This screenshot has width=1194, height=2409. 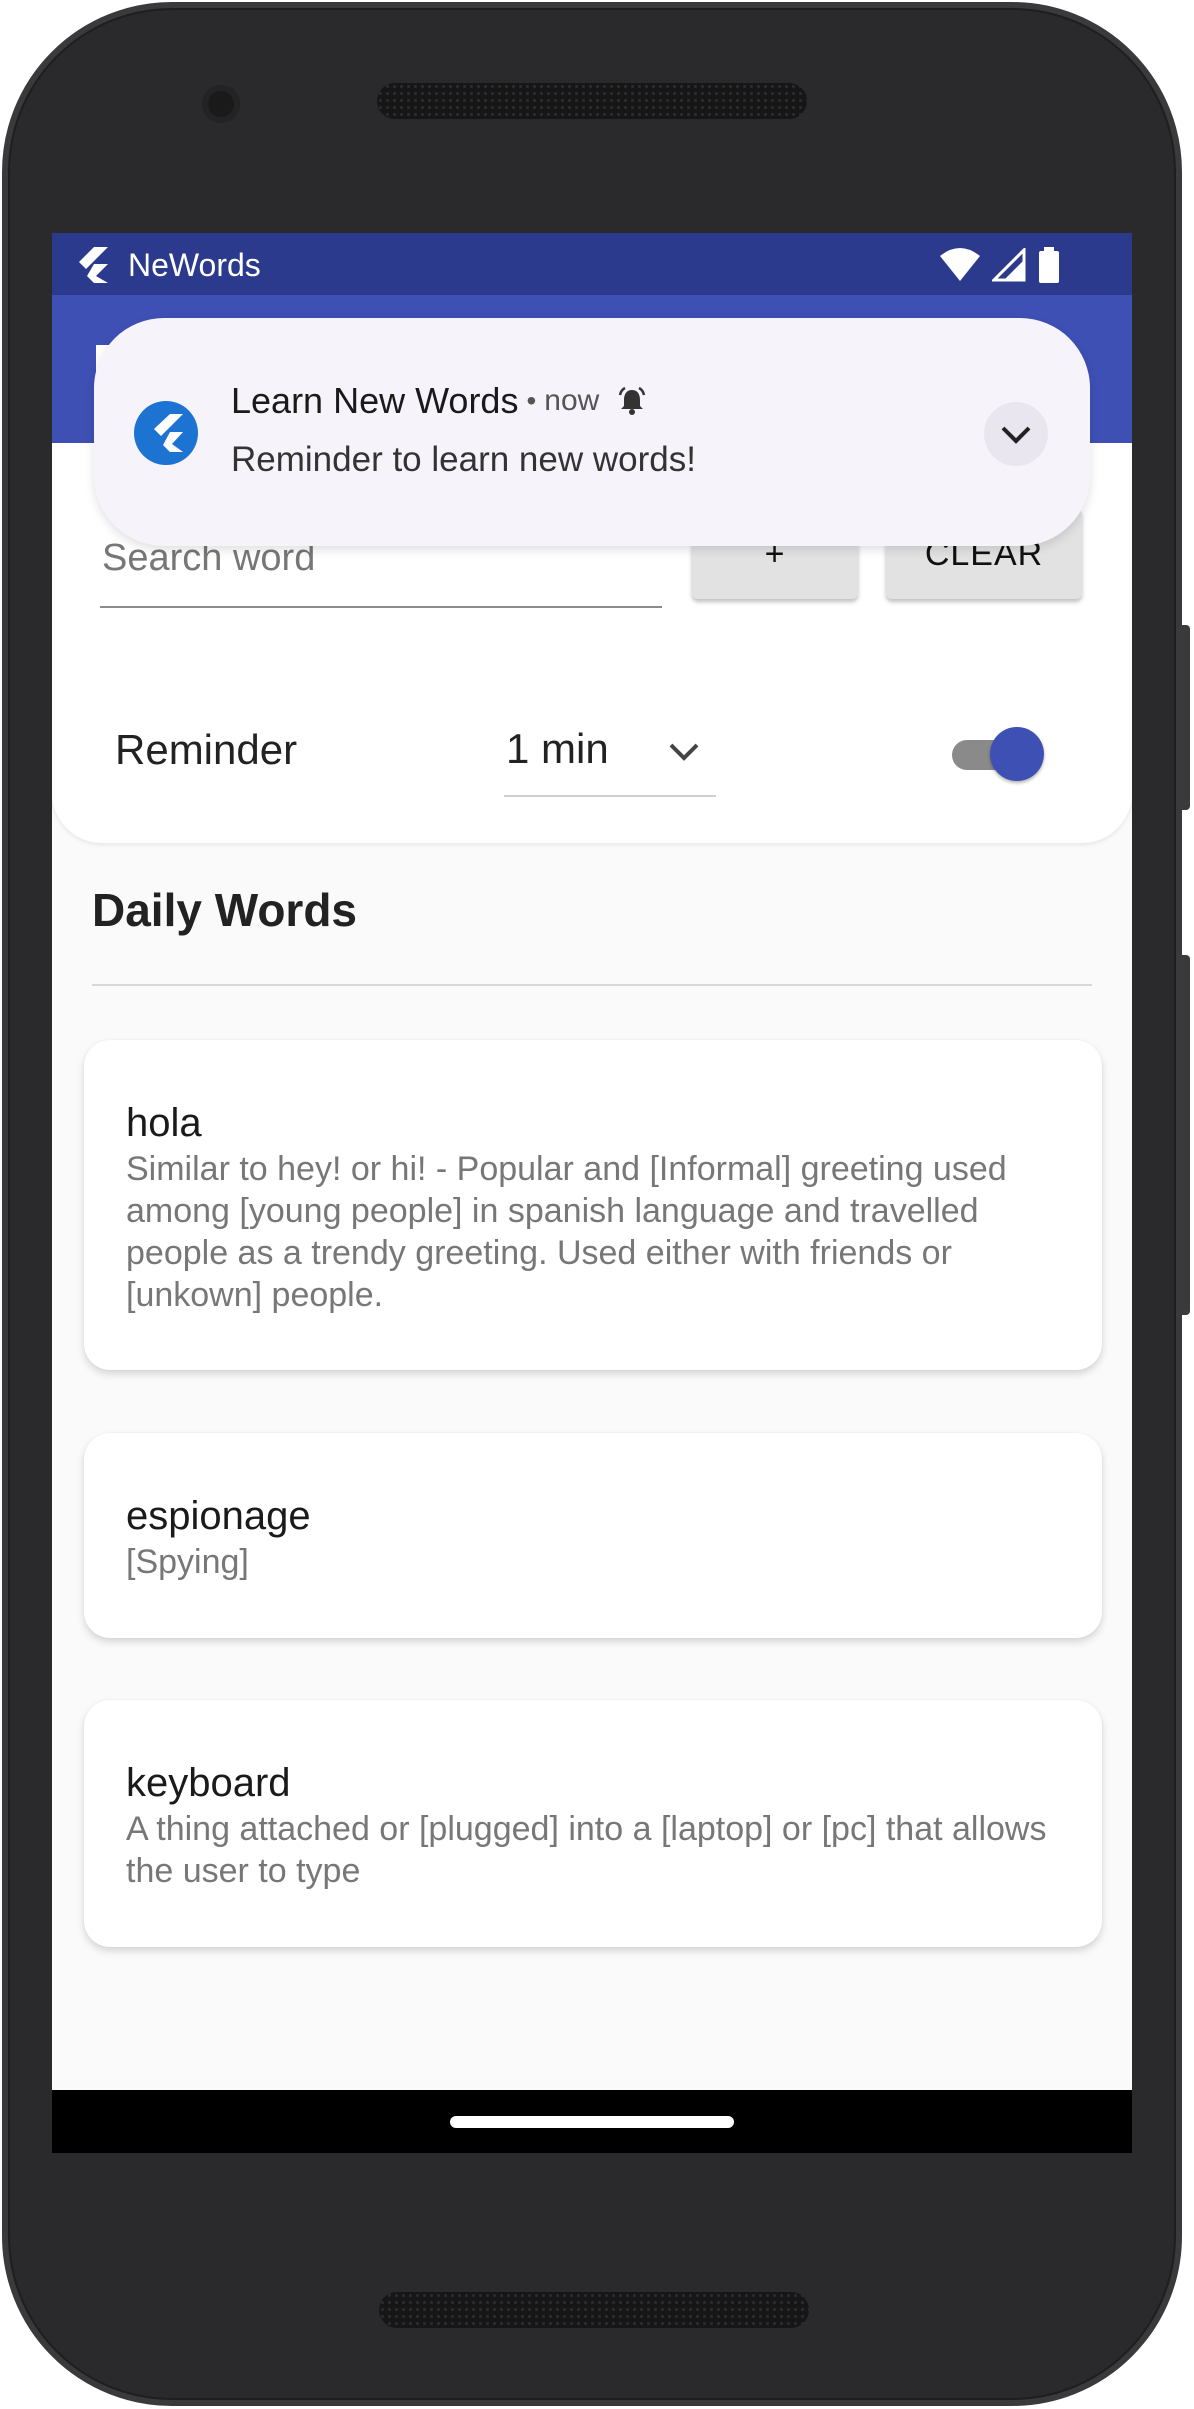 I want to click on power-button, so click(x=1185, y=717).